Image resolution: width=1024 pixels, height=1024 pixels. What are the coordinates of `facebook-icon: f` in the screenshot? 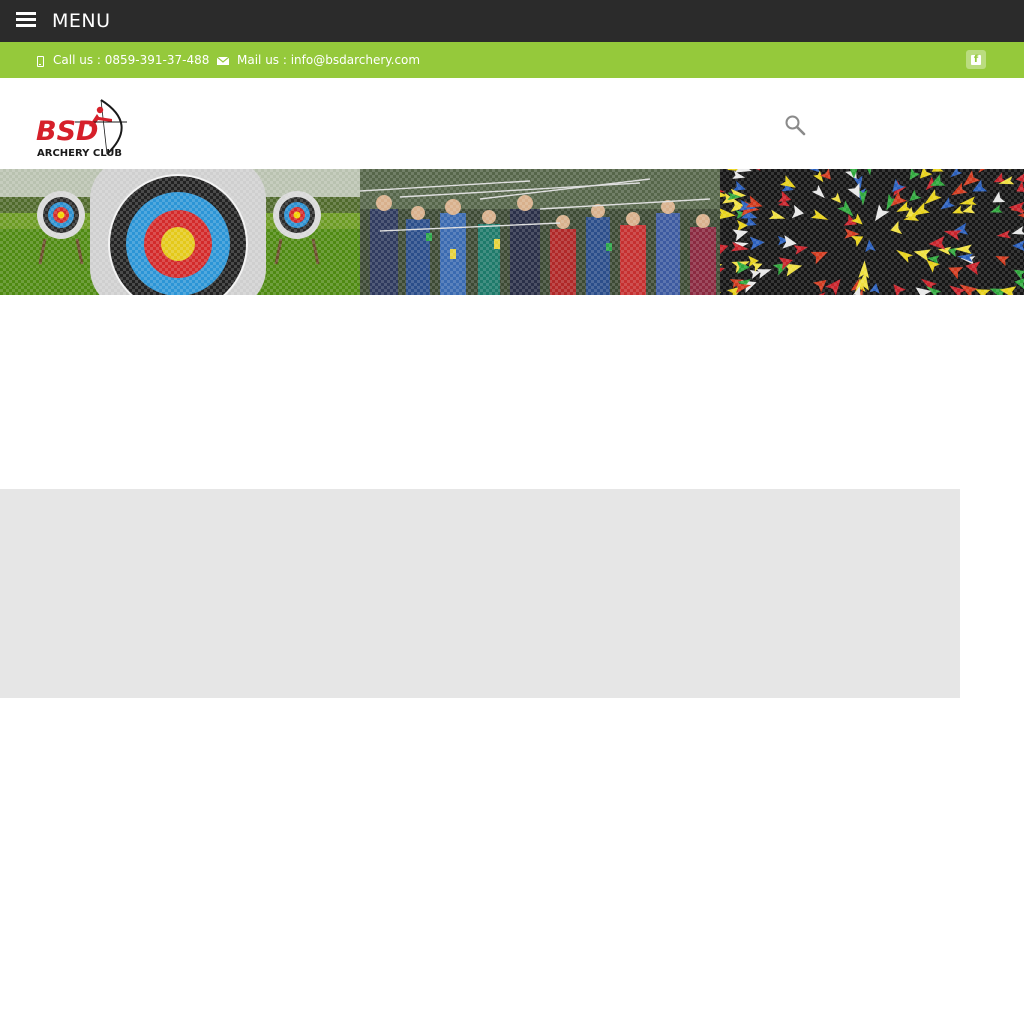 It's located at (976, 59).